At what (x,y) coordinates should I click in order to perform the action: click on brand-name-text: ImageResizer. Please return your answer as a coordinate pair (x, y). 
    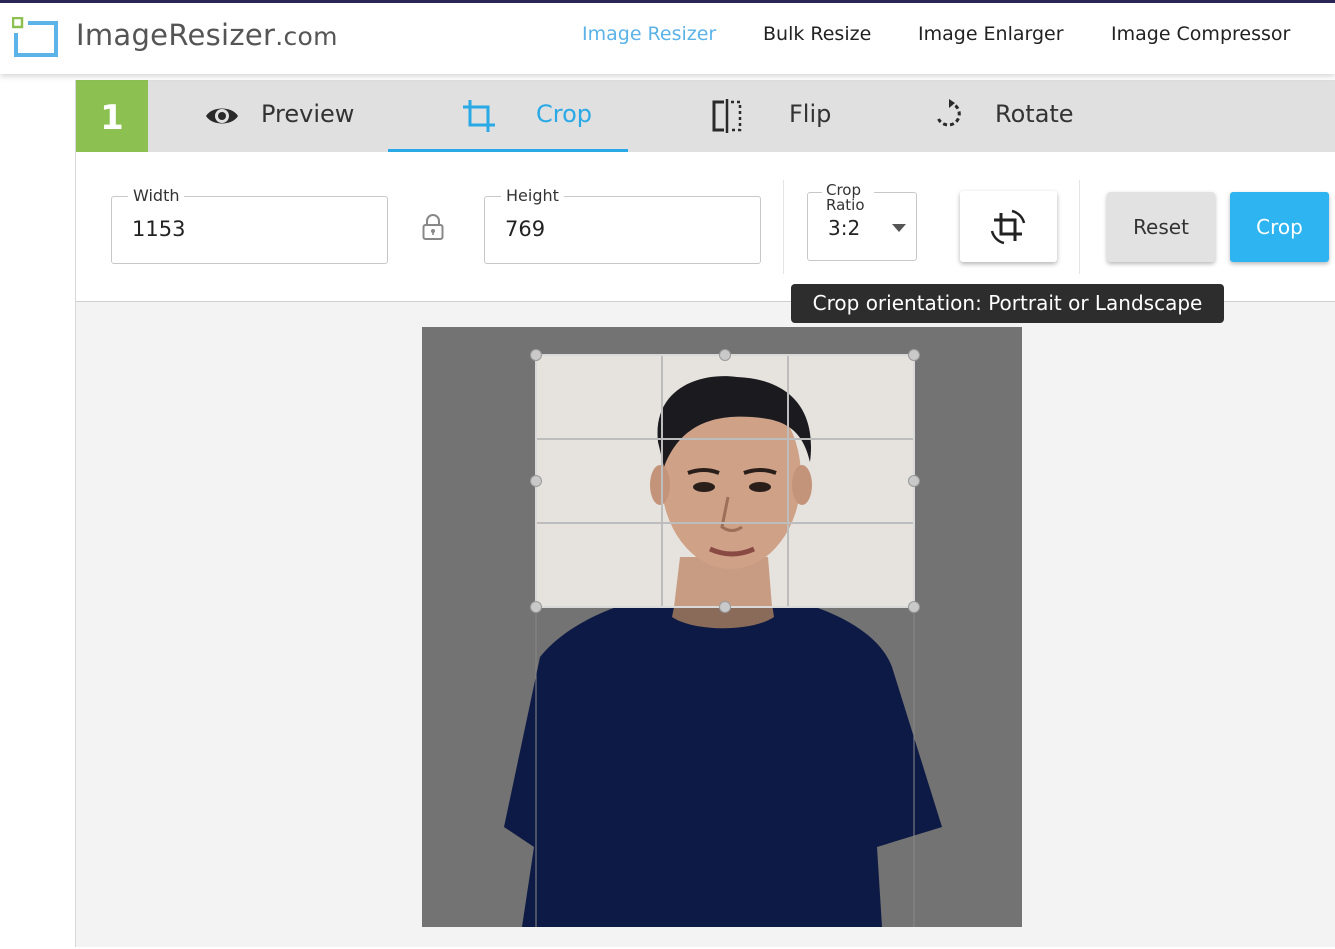
    Looking at the image, I should click on (176, 35).